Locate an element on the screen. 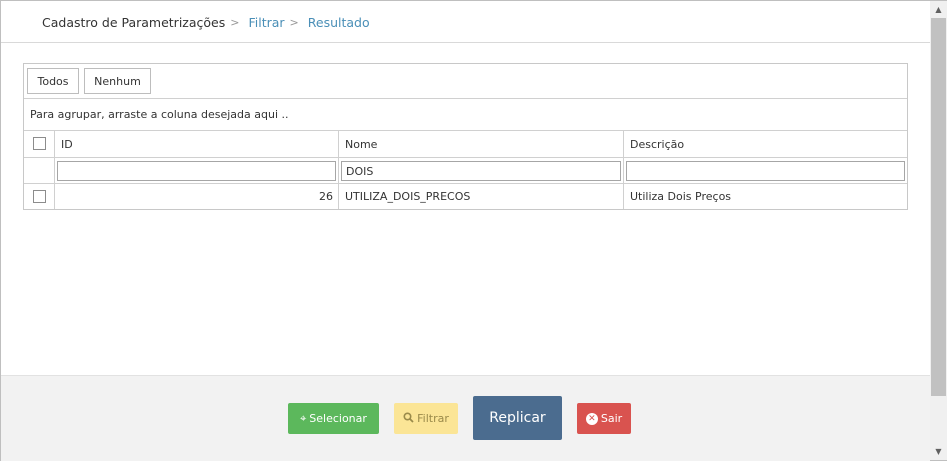 This screenshot has width=947, height=461. breadcrumb-item-resultado: Resultado is located at coordinates (339, 22).